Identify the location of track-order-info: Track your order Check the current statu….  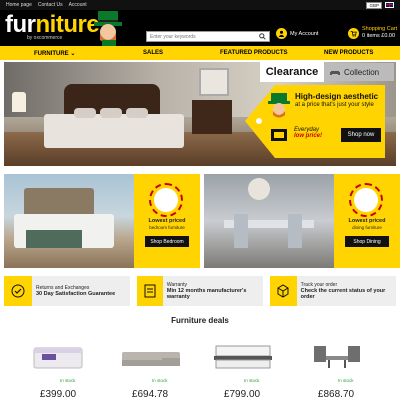
(333, 291).